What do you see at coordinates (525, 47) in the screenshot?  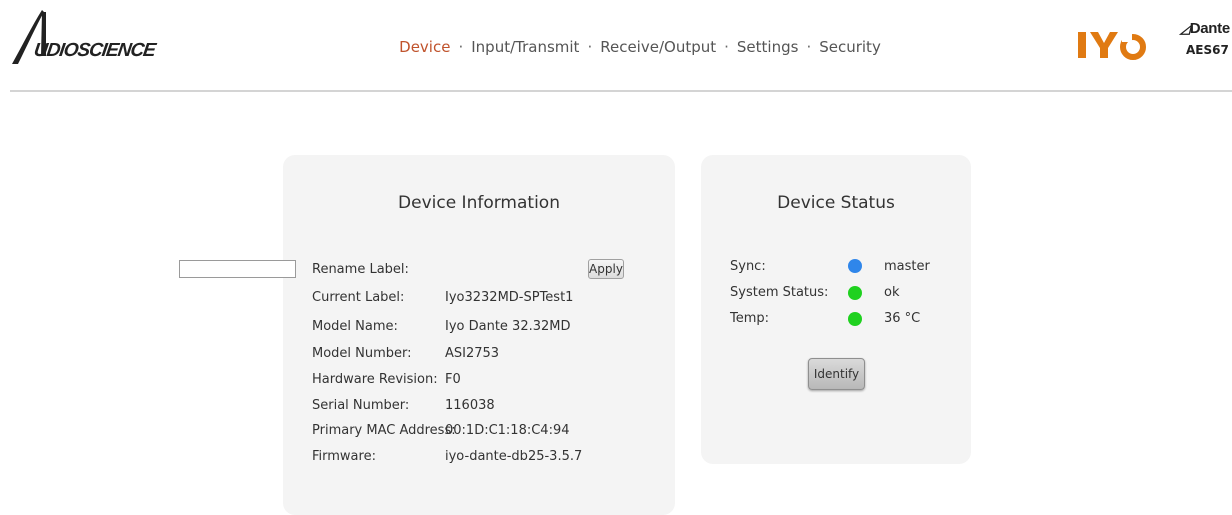 I see `nav-input-transmit: Input/Transmit` at bounding box center [525, 47].